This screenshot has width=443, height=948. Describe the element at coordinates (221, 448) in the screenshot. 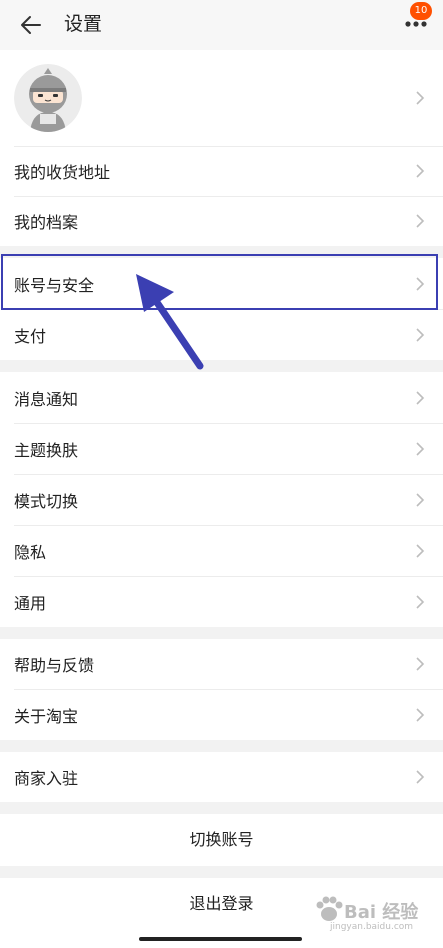

I see `menu-item-theme: 主题换肤` at that location.